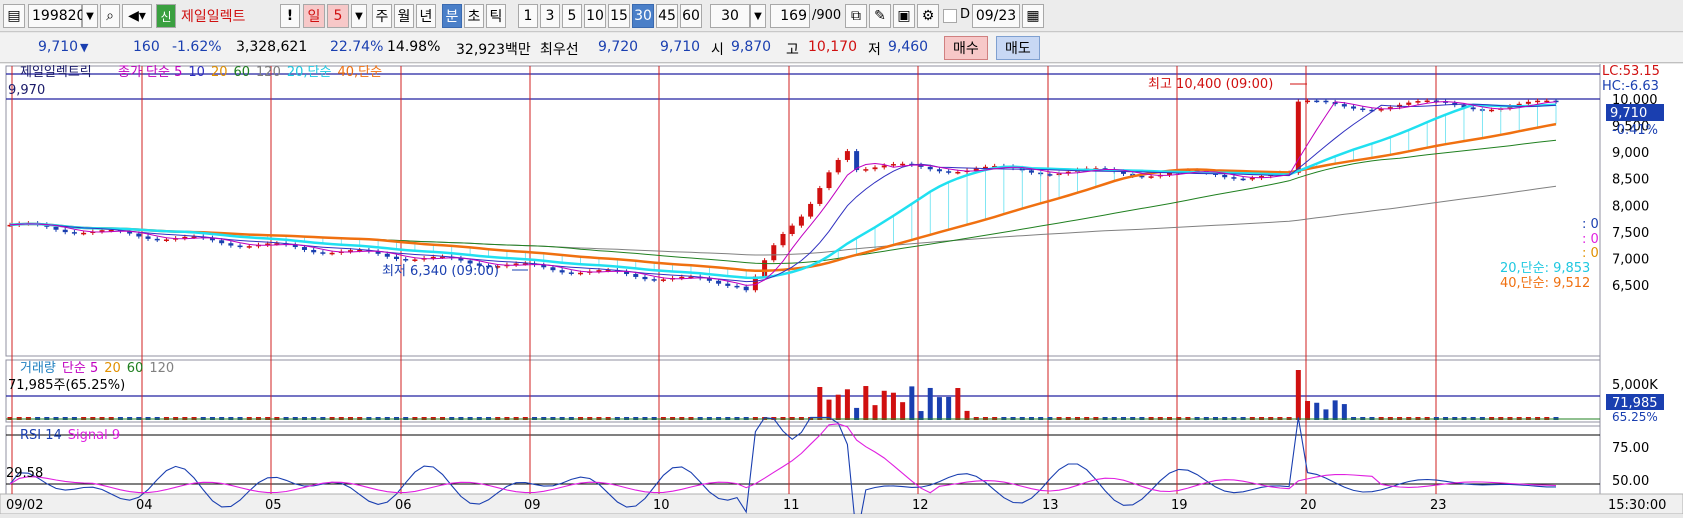 The height and width of the screenshot is (518, 1683). What do you see at coordinates (1033, 16) in the screenshot?
I see `calendar-icon: ▦` at bounding box center [1033, 16].